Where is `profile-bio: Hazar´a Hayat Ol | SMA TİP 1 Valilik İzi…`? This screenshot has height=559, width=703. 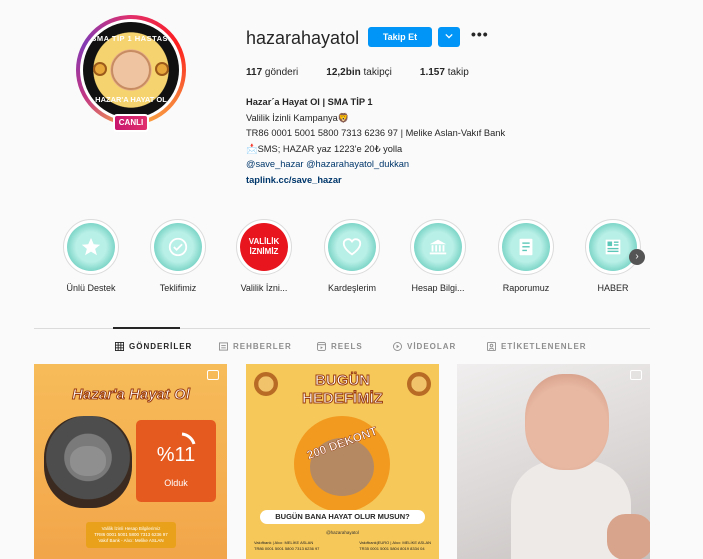 profile-bio: Hazar´a Hayat Ol | SMA TİP 1 Valilik İzi… is located at coordinates (411, 142).